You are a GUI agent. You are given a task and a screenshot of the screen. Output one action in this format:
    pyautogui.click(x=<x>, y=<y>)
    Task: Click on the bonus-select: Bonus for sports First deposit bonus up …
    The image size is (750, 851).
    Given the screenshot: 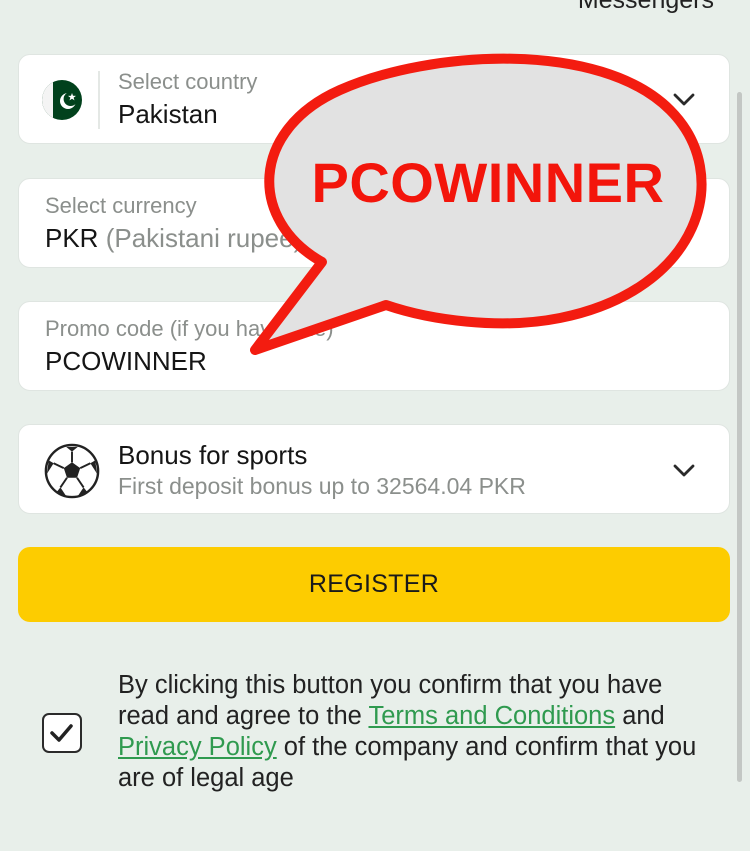 What is the action you would take?
    pyautogui.click(x=374, y=469)
    